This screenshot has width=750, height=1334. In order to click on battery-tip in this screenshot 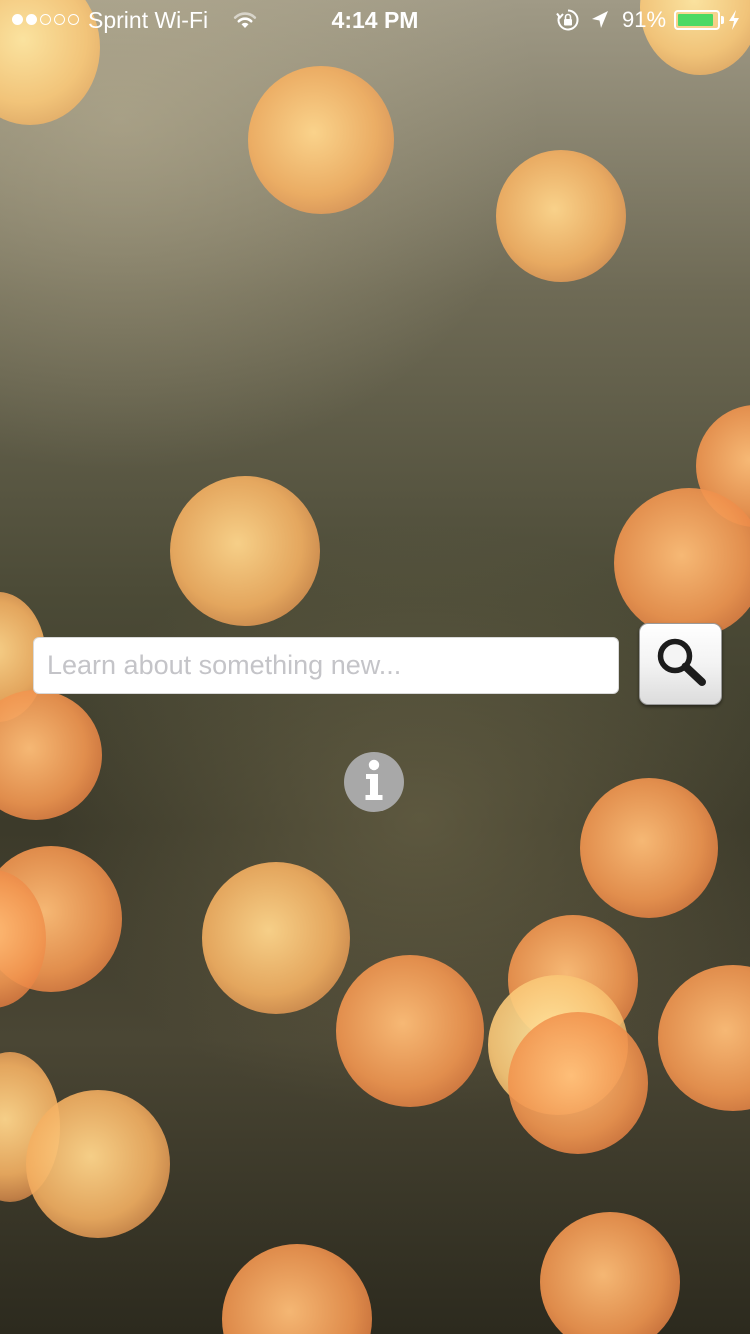, I will do `click(722, 20)`.